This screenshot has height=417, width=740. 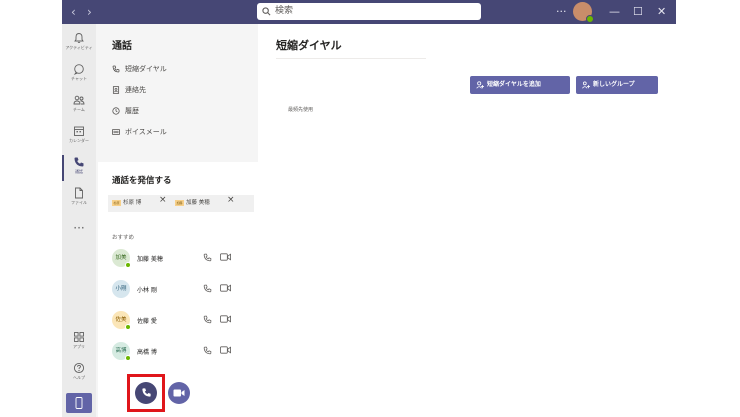 I want to click on apps-icon, so click(x=79, y=337).